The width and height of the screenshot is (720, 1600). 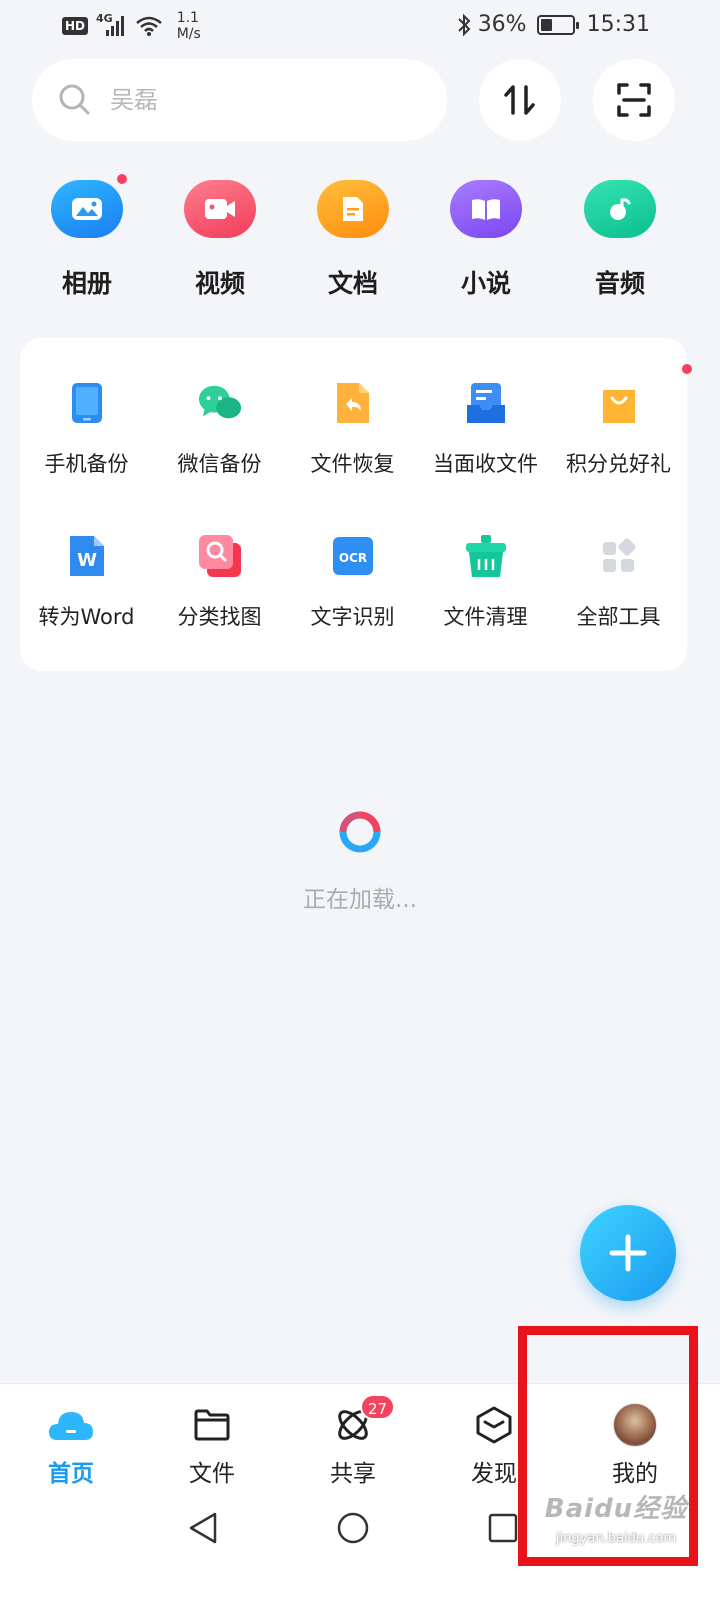 I want to click on file-restore-icon, so click(x=353, y=403).